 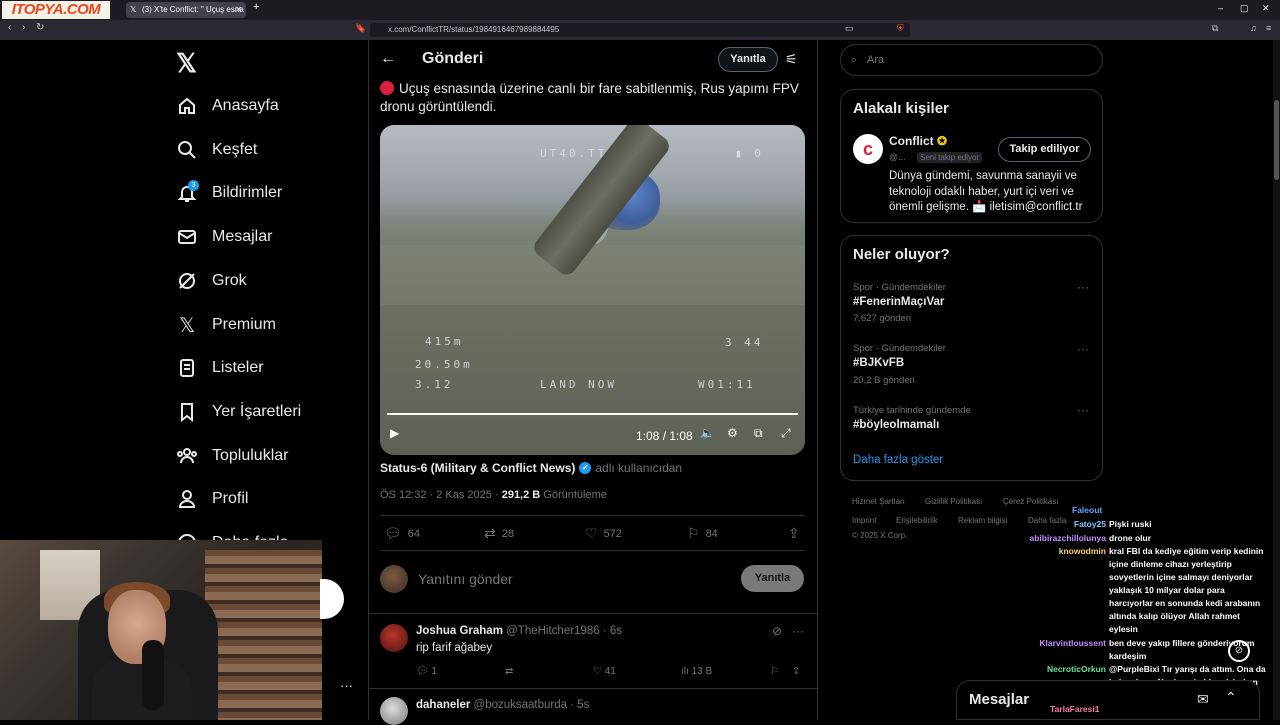 I want to click on footer-link: Hizmet Şartları, so click(x=878, y=501).